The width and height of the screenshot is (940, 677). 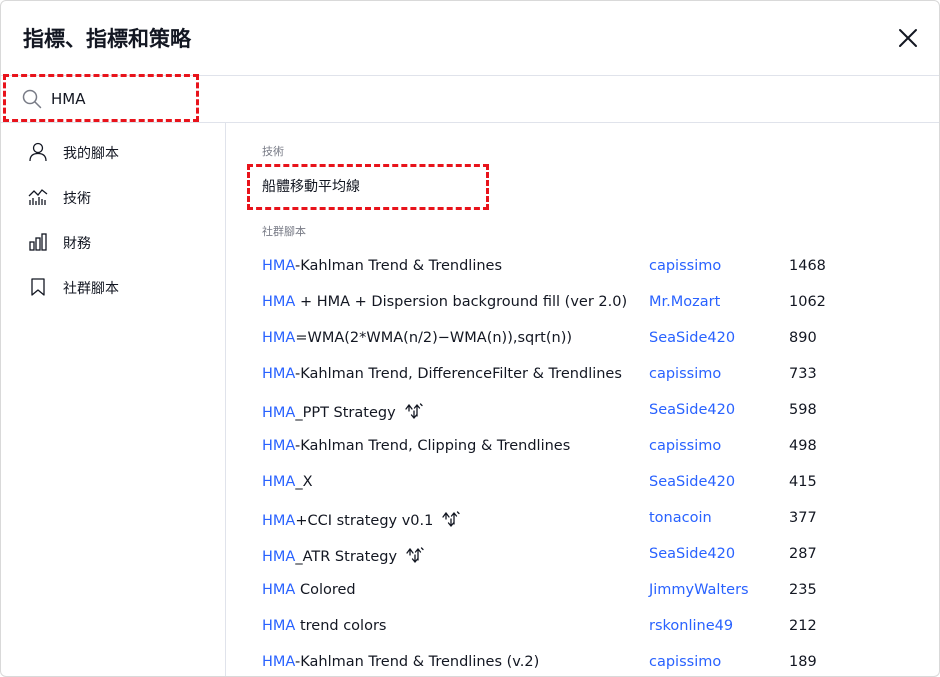 What do you see at coordinates (908, 38) in the screenshot?
I see `close-icon` at bounding box center [908, 38].